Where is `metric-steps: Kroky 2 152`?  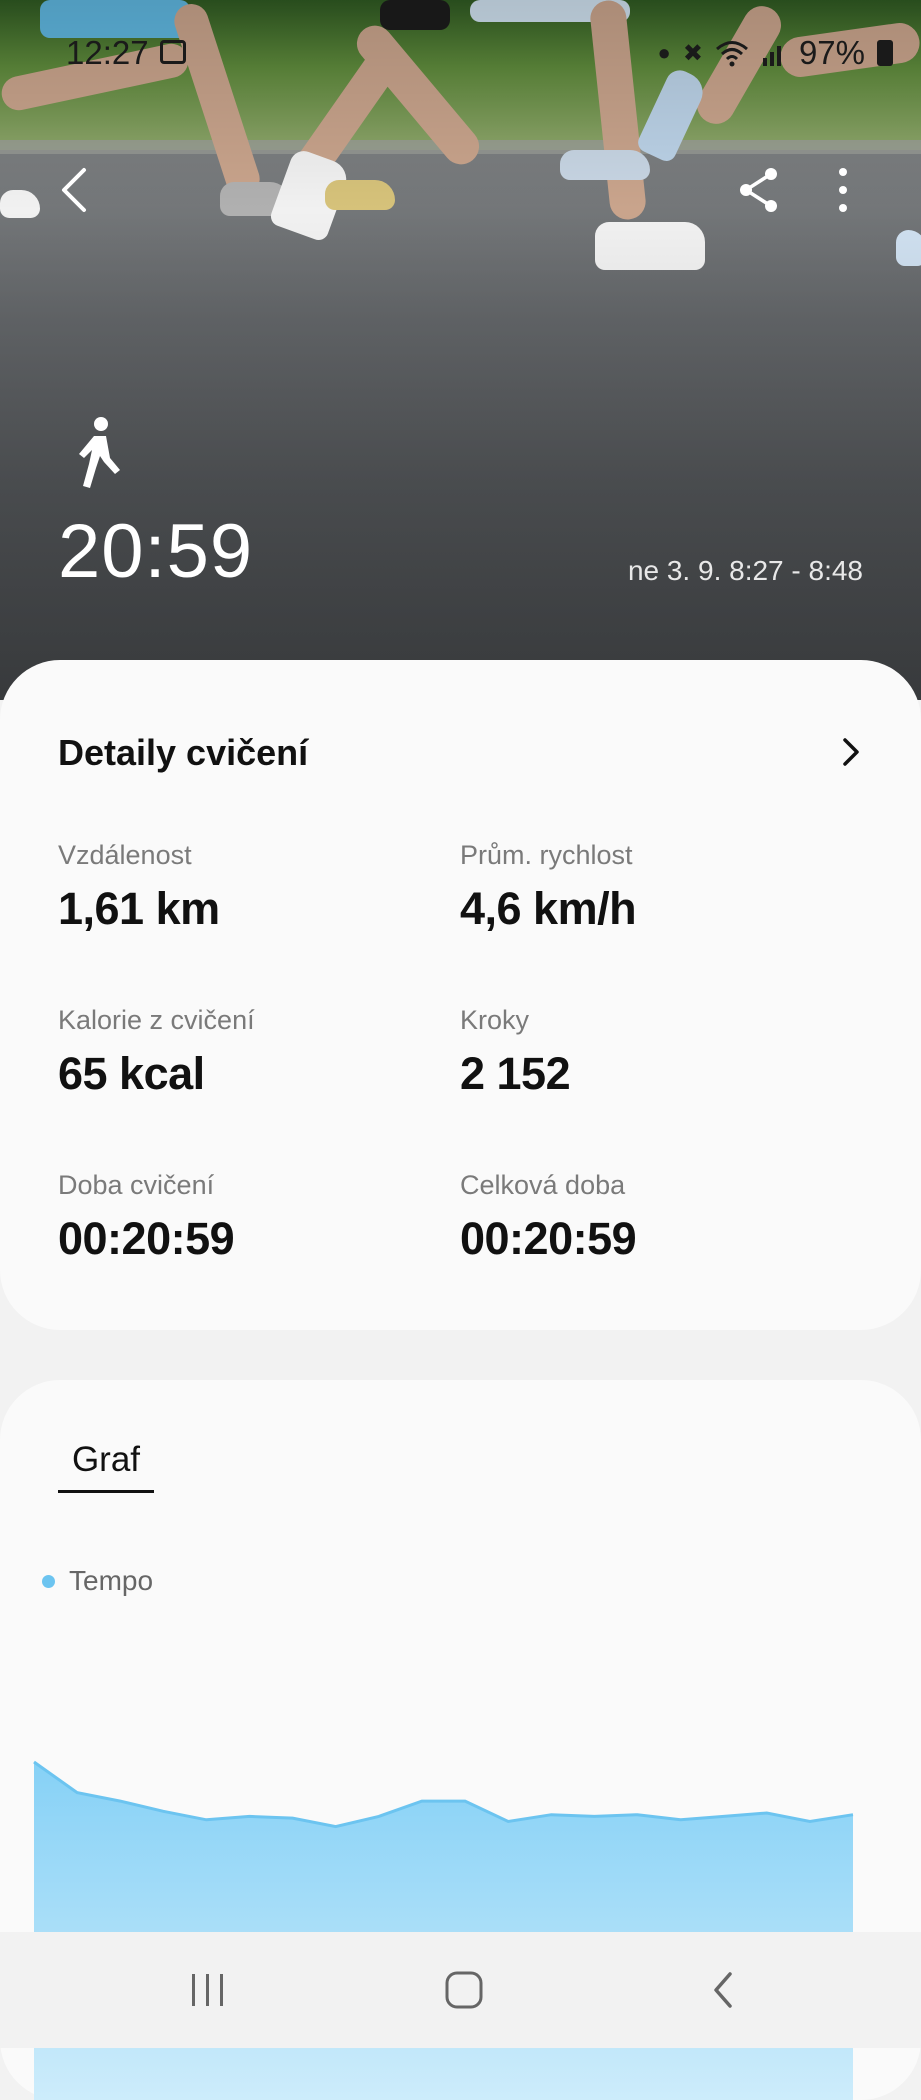 metric-steps: Kroky 2 152 is located at coordinates (650, 1052).